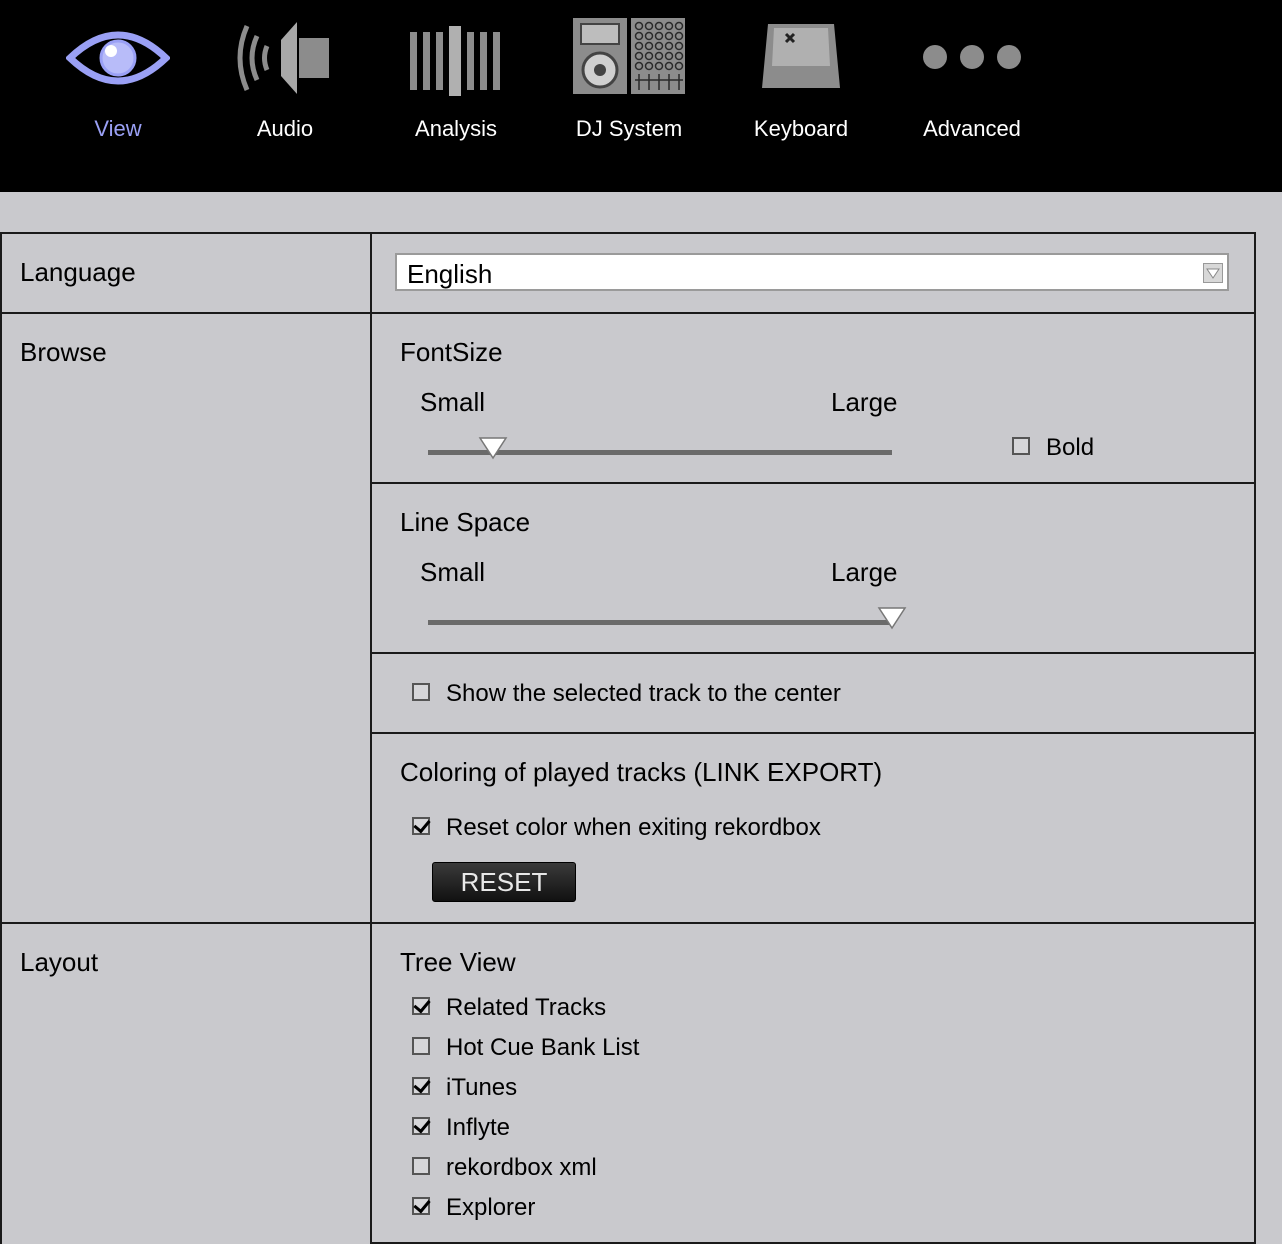  What do you see at coordinates (972, 128) in the screenshot?
I see `tab-label: Advanced` at bounding box center [972, 128].